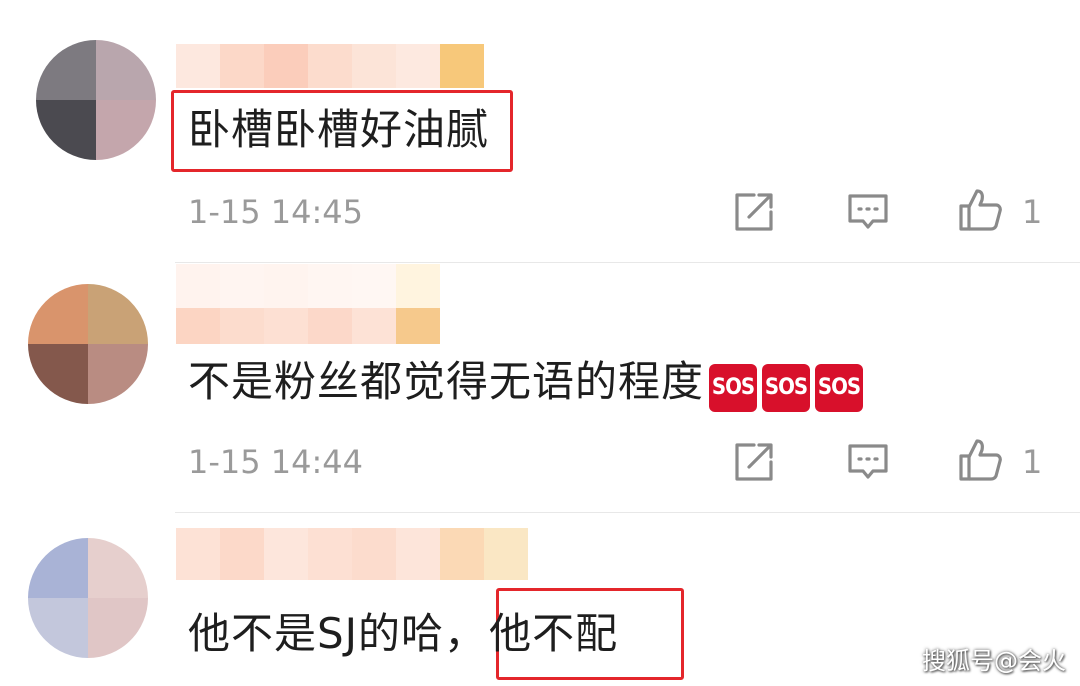  What do you see at coordinates (339, 129) in the screenshot?
I see `comment-text: 卧槽卧槽好油腻` at bounding box center [339, 129].